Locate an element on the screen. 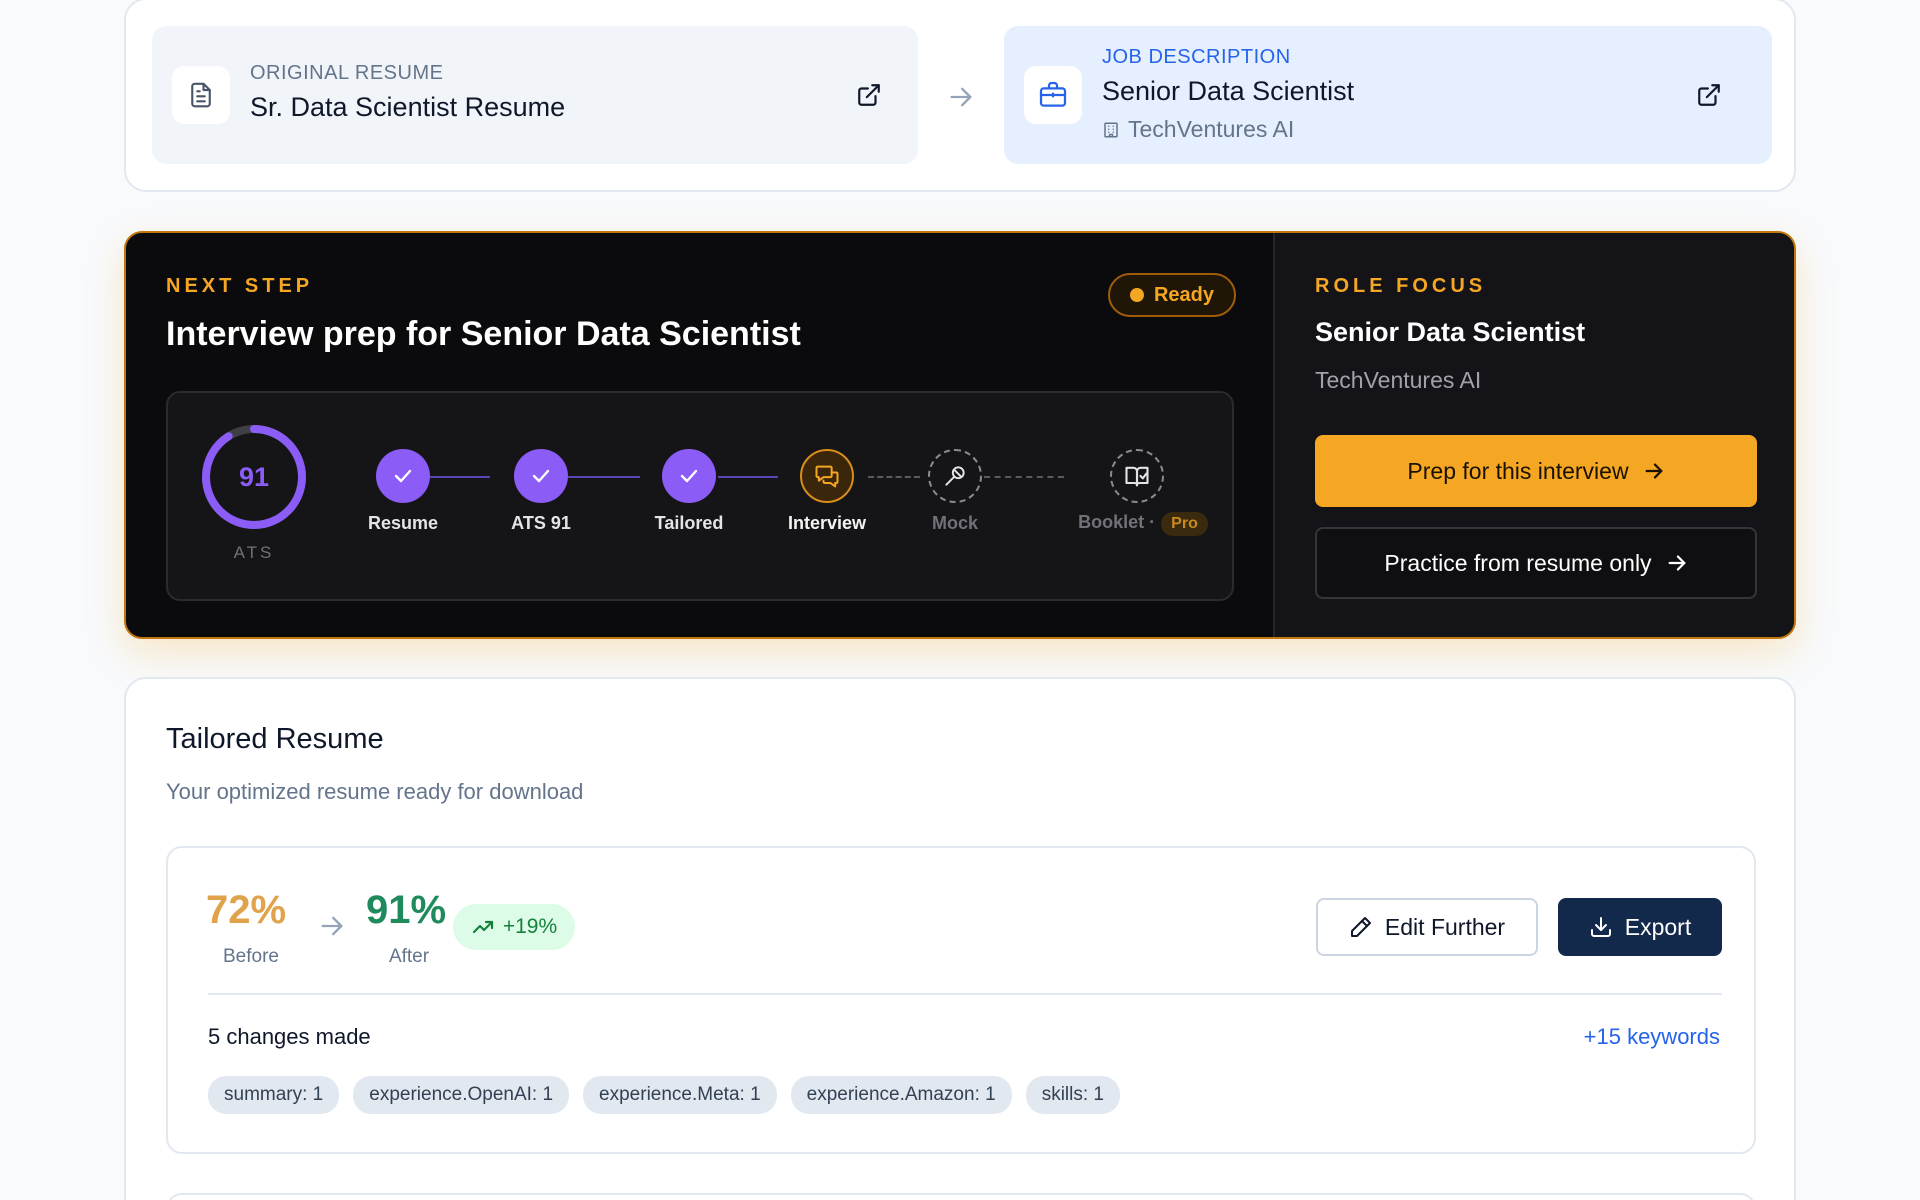 The height and width of the screenshot is (1200, 1920). step-interview is located at coordinates (827, 476).